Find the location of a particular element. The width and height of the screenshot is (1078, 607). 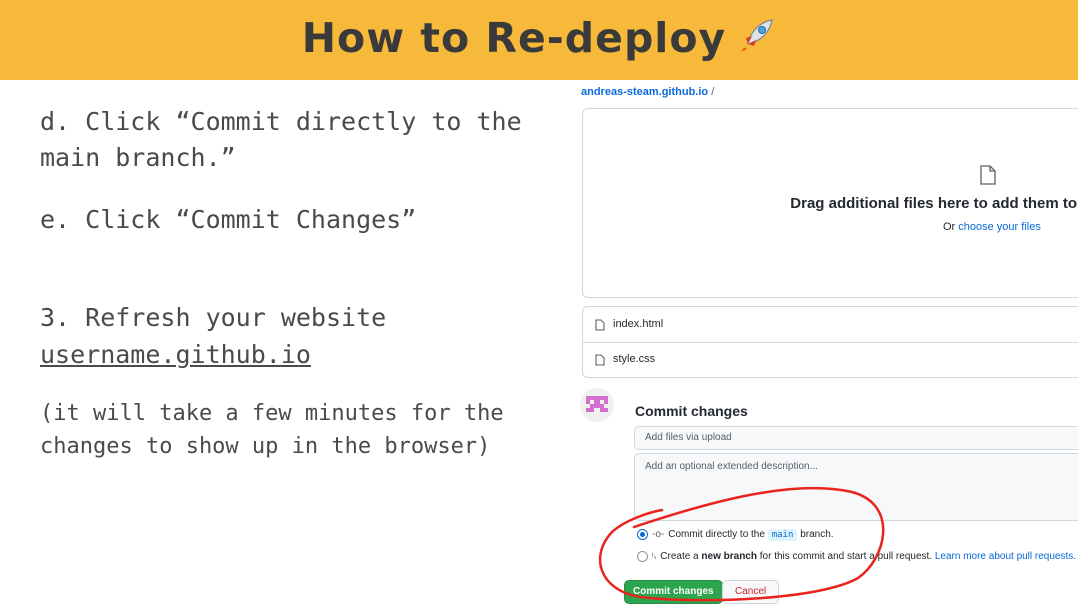

option2-prefix: Create a is located at coordinates (679, 556).